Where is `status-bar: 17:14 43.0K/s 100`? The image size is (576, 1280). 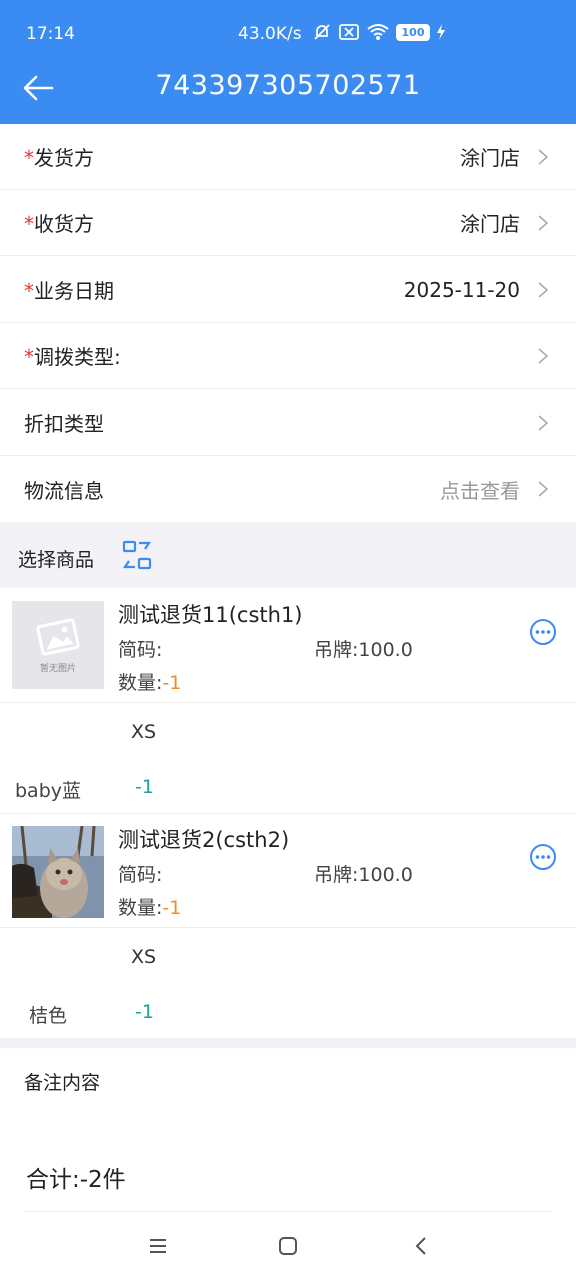
status-bar: 17:14 43.0K/s 100 is located at coordinates (288, 32).